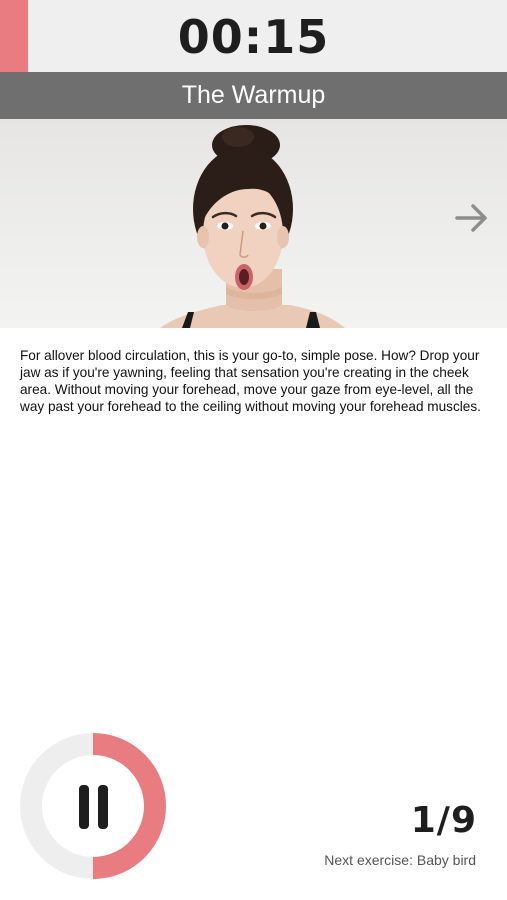 The height and width of the screenshot is (900, 507). I want to click on next-arrow-button, so click(472, 218).